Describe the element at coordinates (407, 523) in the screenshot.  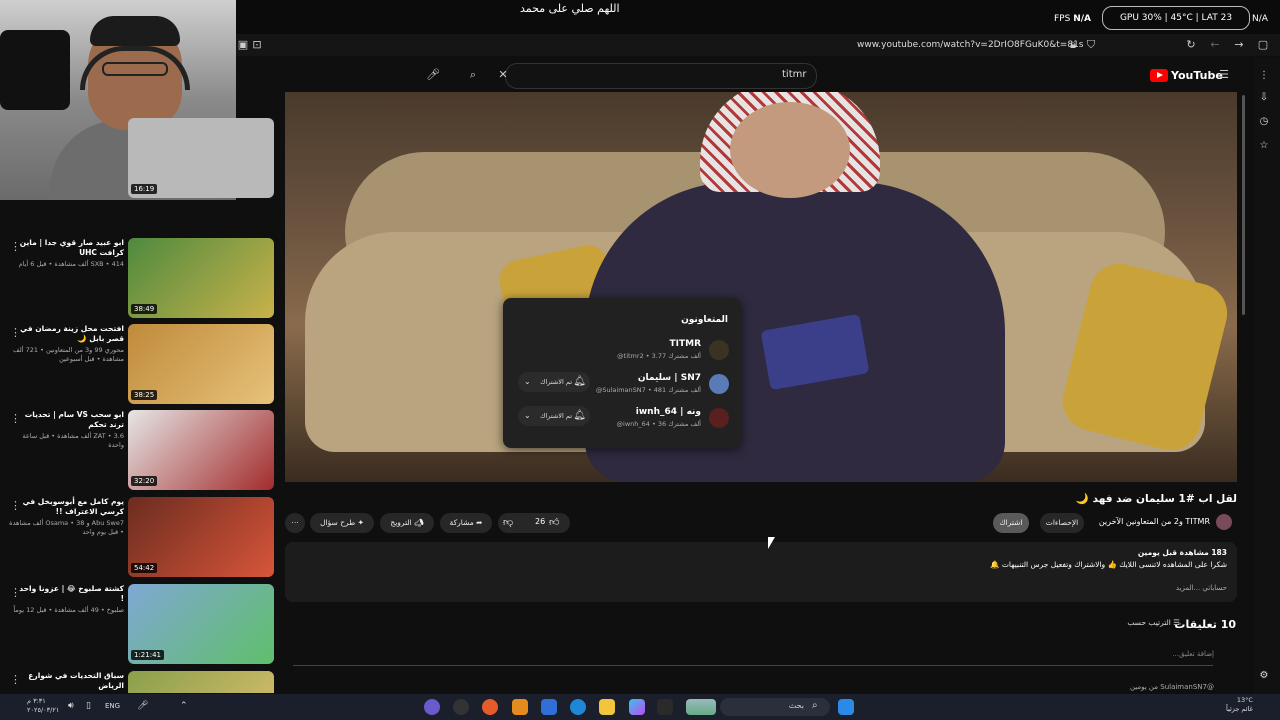
I see `promote-button: الترويج 📣︎` at that location.